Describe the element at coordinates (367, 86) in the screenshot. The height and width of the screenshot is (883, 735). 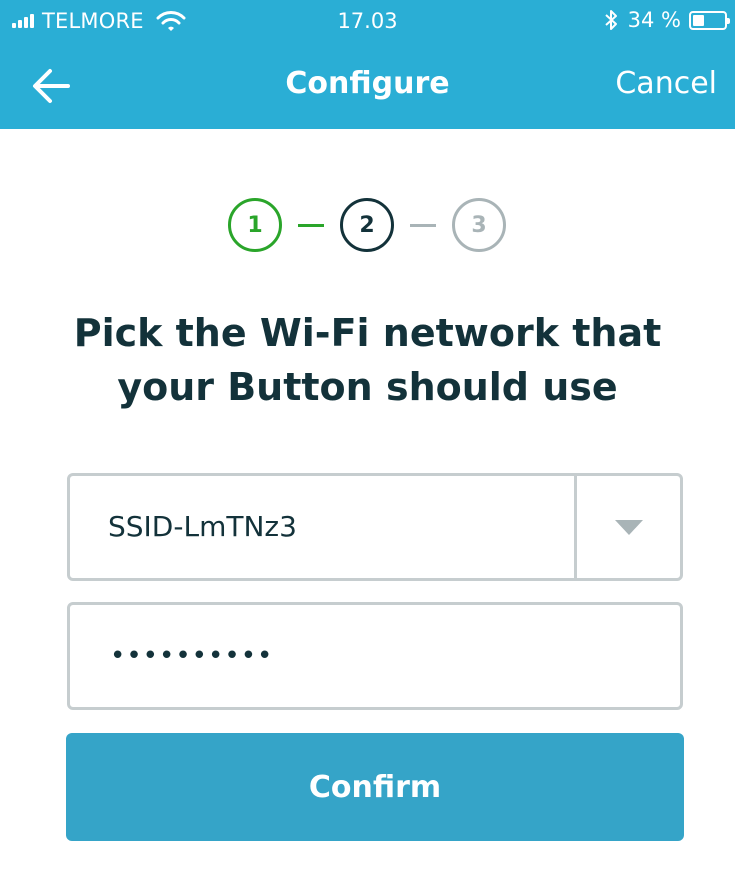
I see `nav-bar: Configure Cancel` at that location.